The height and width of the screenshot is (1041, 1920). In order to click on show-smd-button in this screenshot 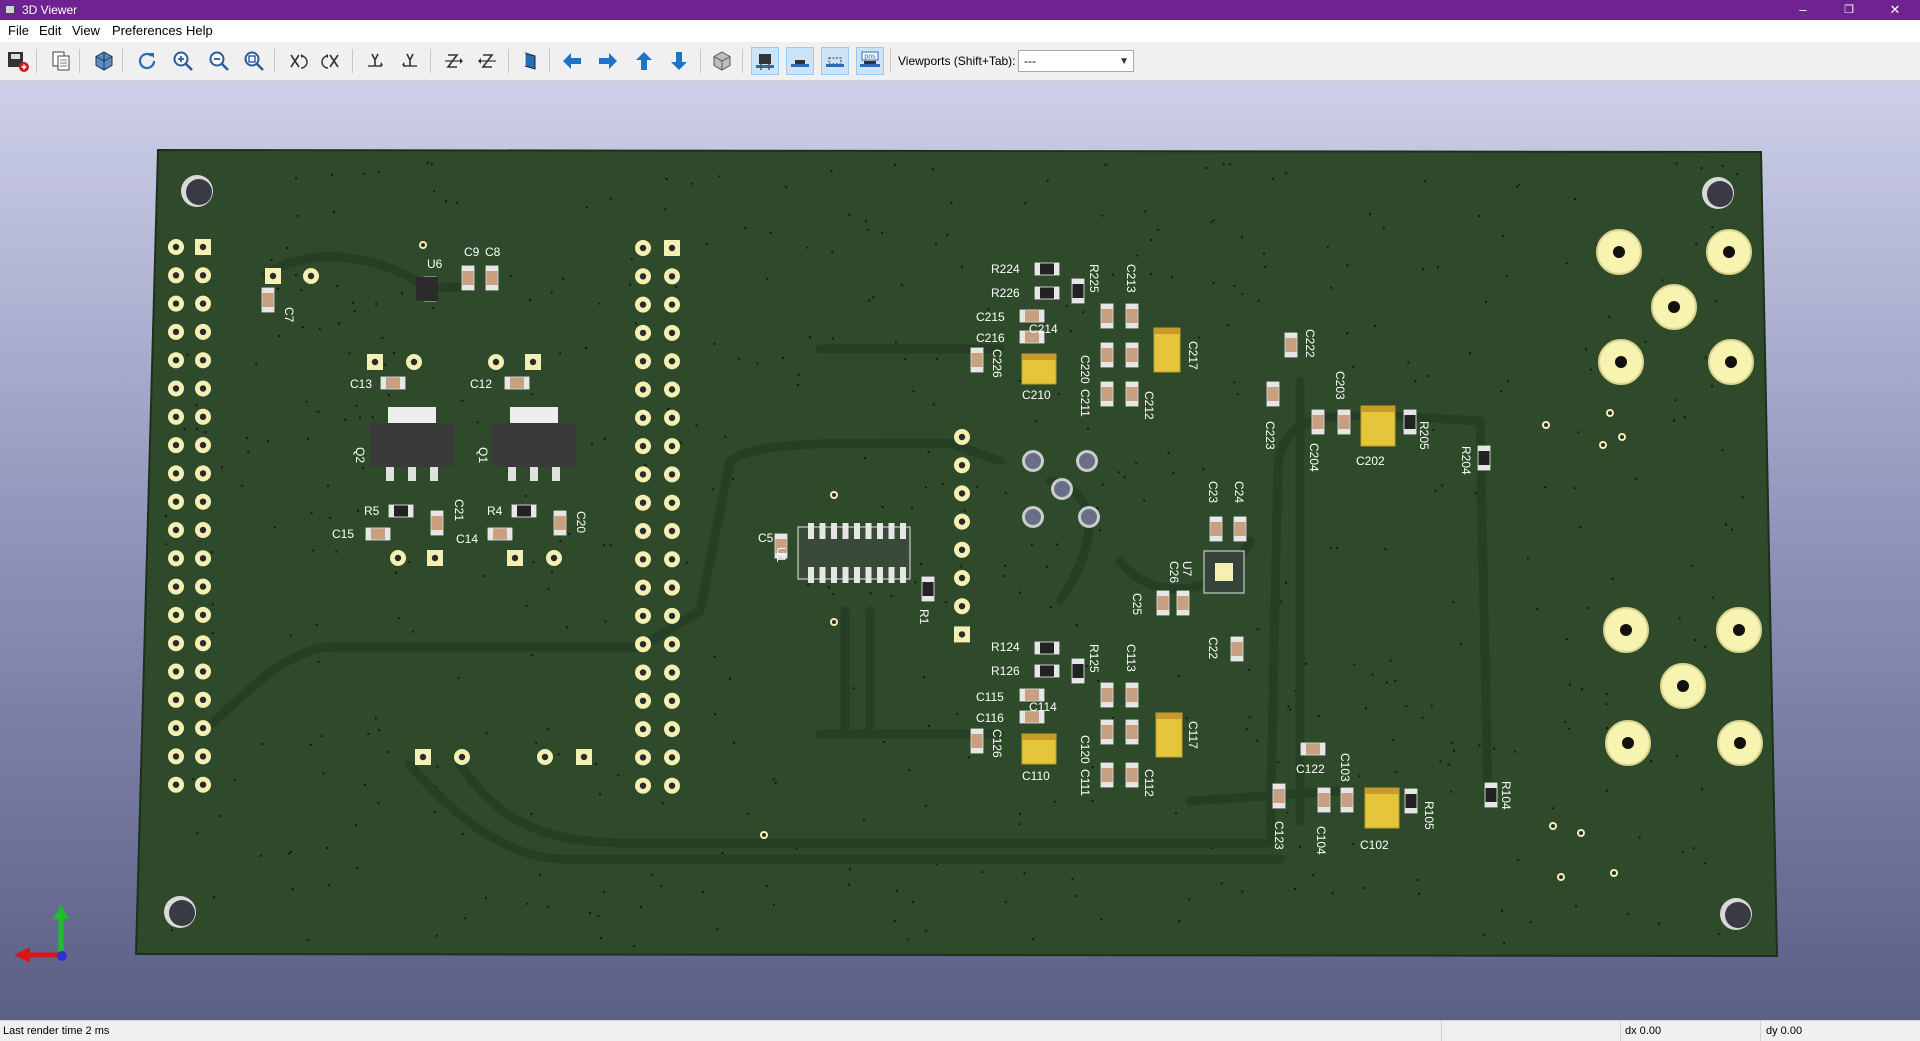, I will do `click(800, 61)`.